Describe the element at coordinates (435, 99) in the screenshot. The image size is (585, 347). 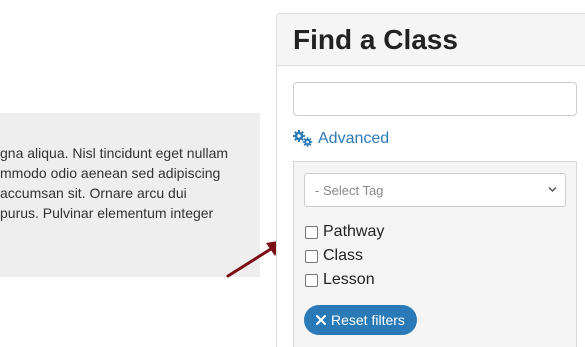
I see `search-input` at that location.